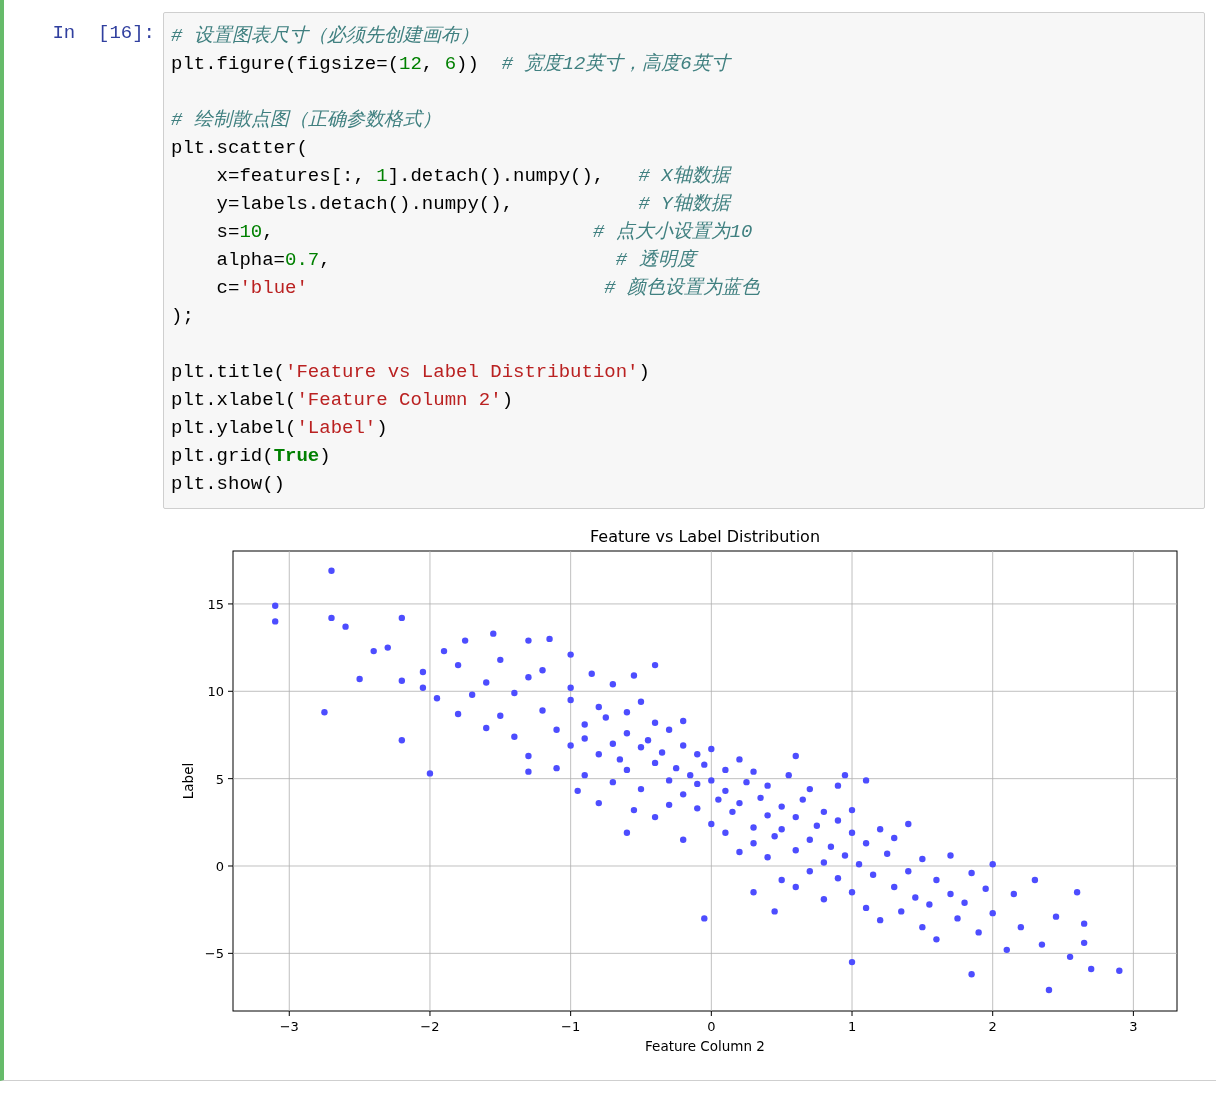 The height and width of the screenshot is (1095, 1224). I want to click on cell-prompt: In [16]:, so click(103, 34).